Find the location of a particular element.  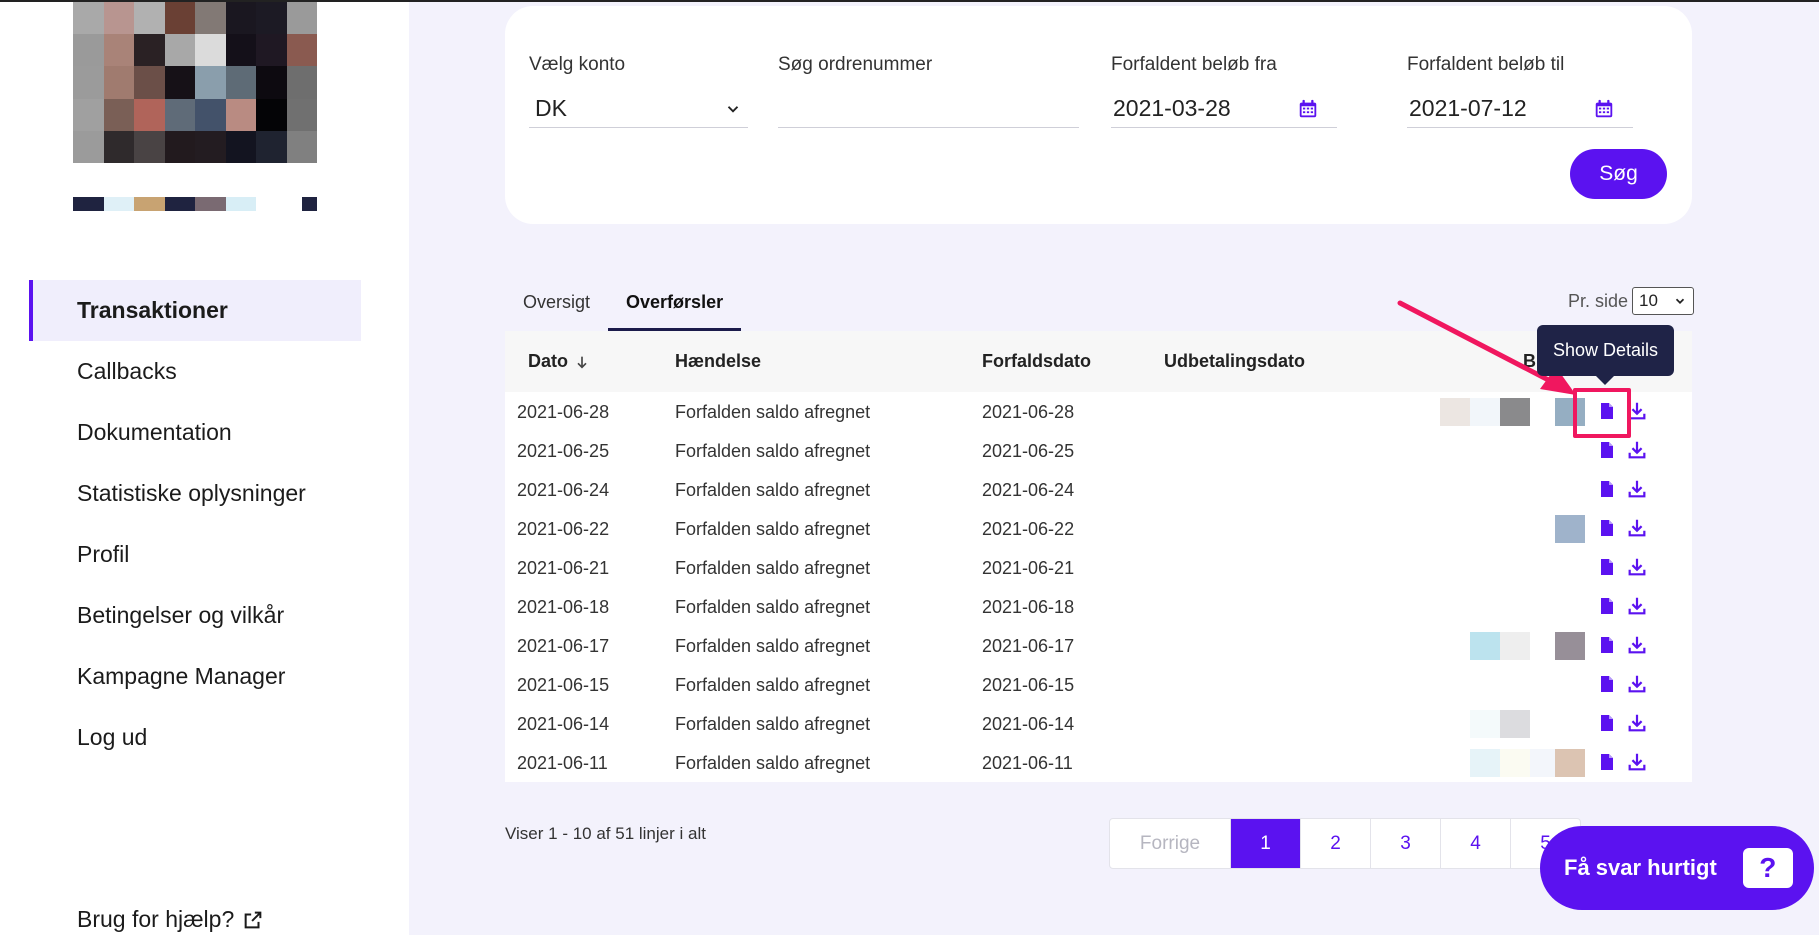

search-button: Søg is located at coordinates (1618, 174).